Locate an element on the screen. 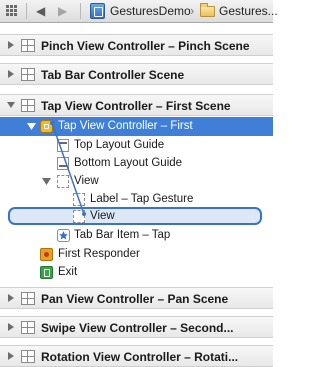 Image resolution: width=320 pixels, height=367 pixels. scene-tap: Tap View Controller – First Scene is located at coordinates (136, 105).